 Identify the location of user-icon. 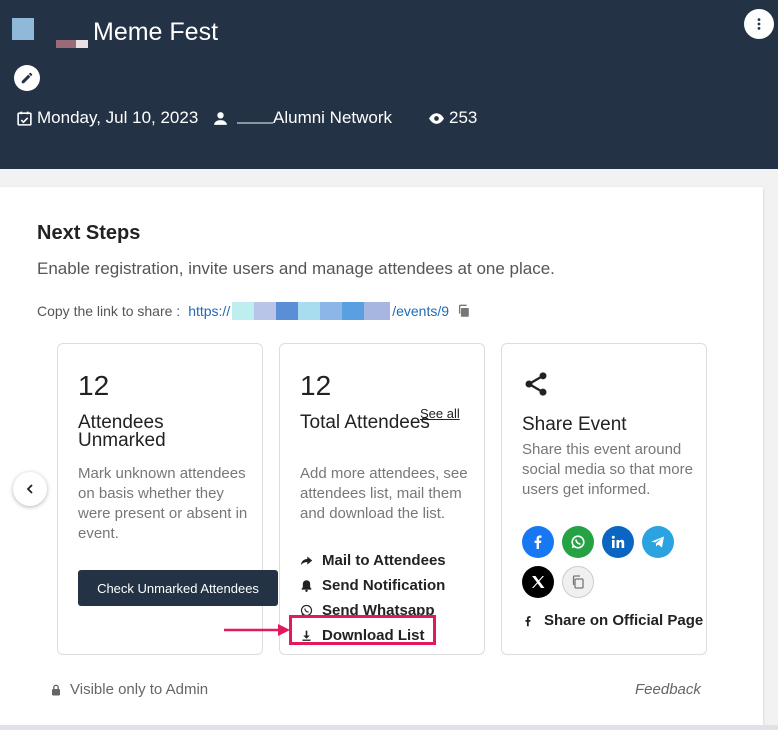
(220, 118).